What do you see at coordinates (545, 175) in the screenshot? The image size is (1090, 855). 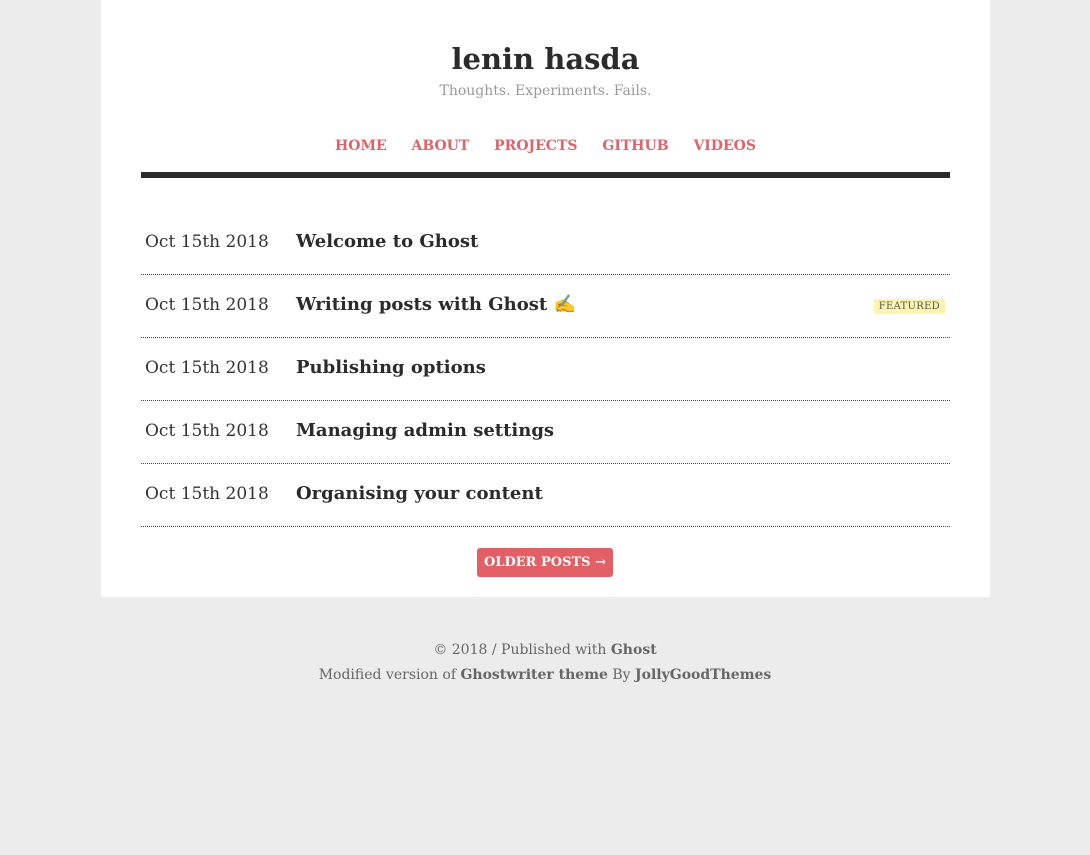 I see `nav-divider` at bounding box center [545, 175].